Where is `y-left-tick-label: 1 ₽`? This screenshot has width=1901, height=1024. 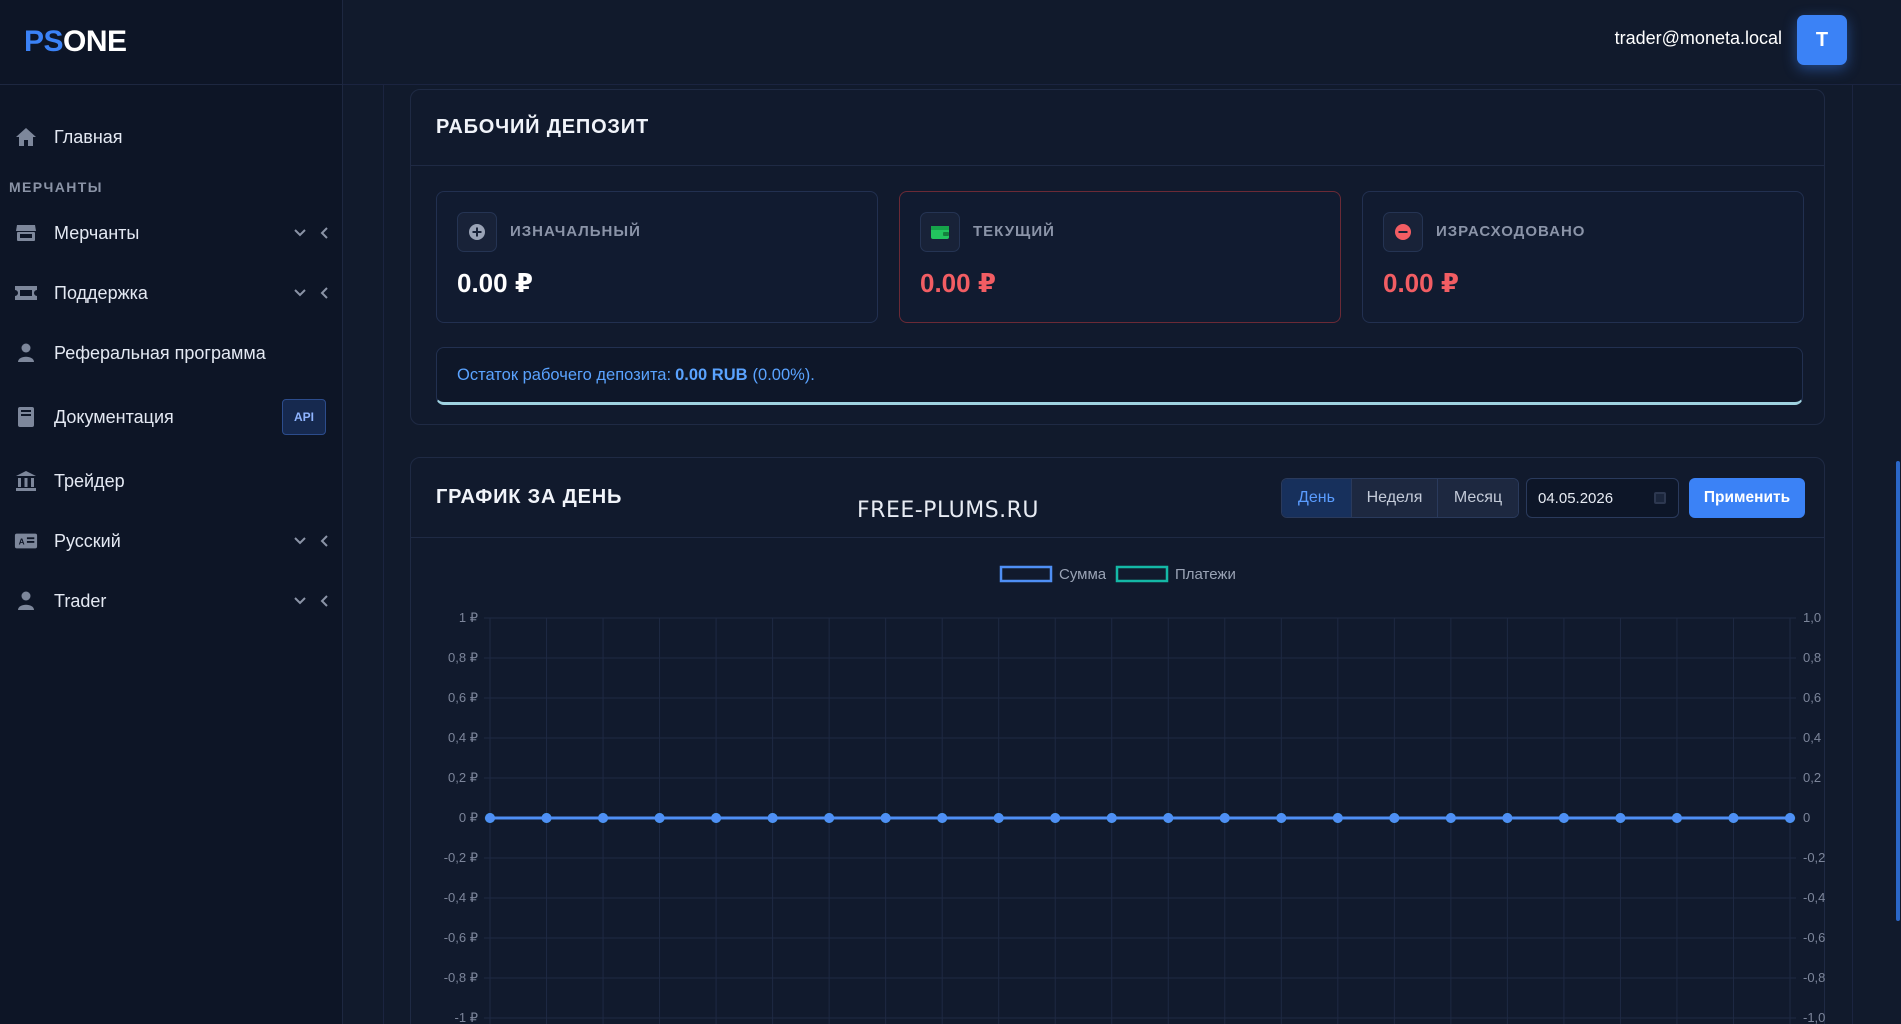 y-left-tick-label: 1 ₽ is located at coordinates (468, 617).